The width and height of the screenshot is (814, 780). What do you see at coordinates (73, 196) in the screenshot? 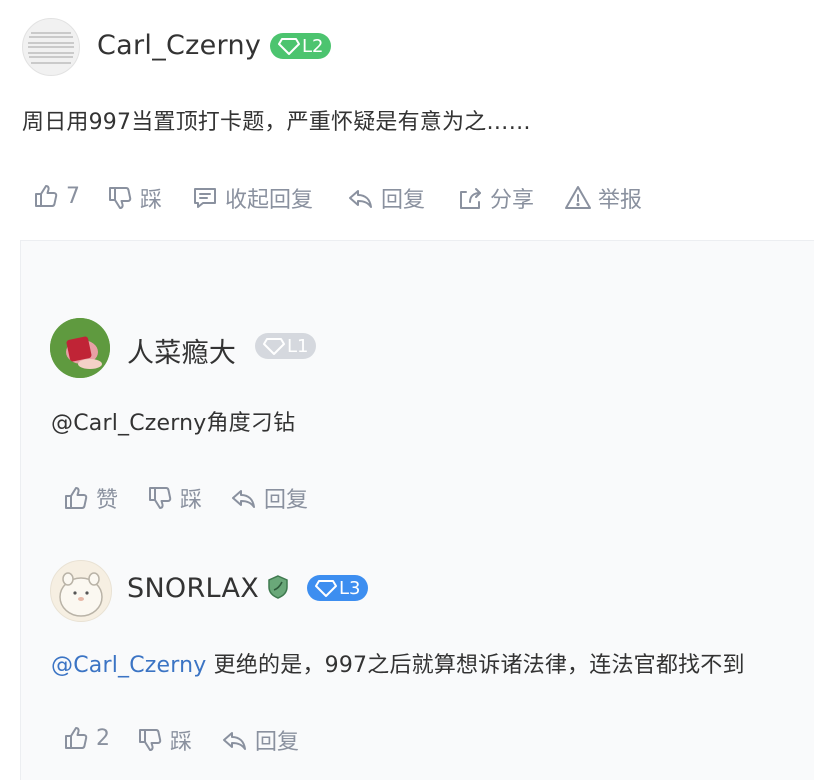
I see `like-count: 7` at bounding box center [73, 196].